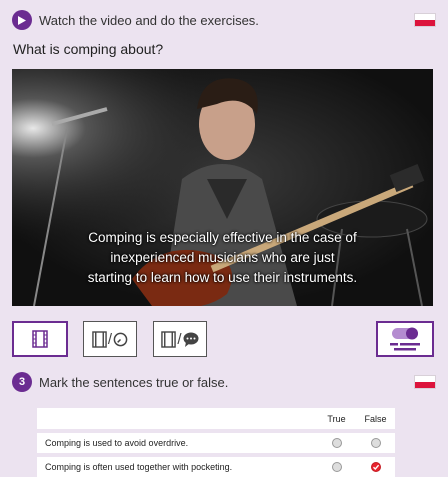  What do you see at coordinates (149, 20) in the screenshot?
I see `step-instruction: Watch the video and do the exercises.` at bounding box center [149, 20].